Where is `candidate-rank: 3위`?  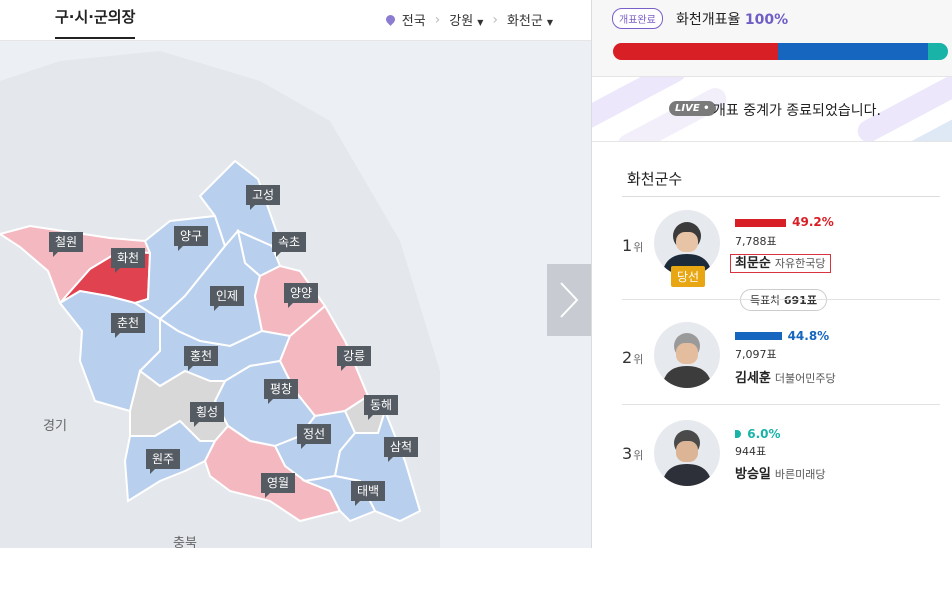 candidate-rank: 3위 is located at coordinates (633, 453).